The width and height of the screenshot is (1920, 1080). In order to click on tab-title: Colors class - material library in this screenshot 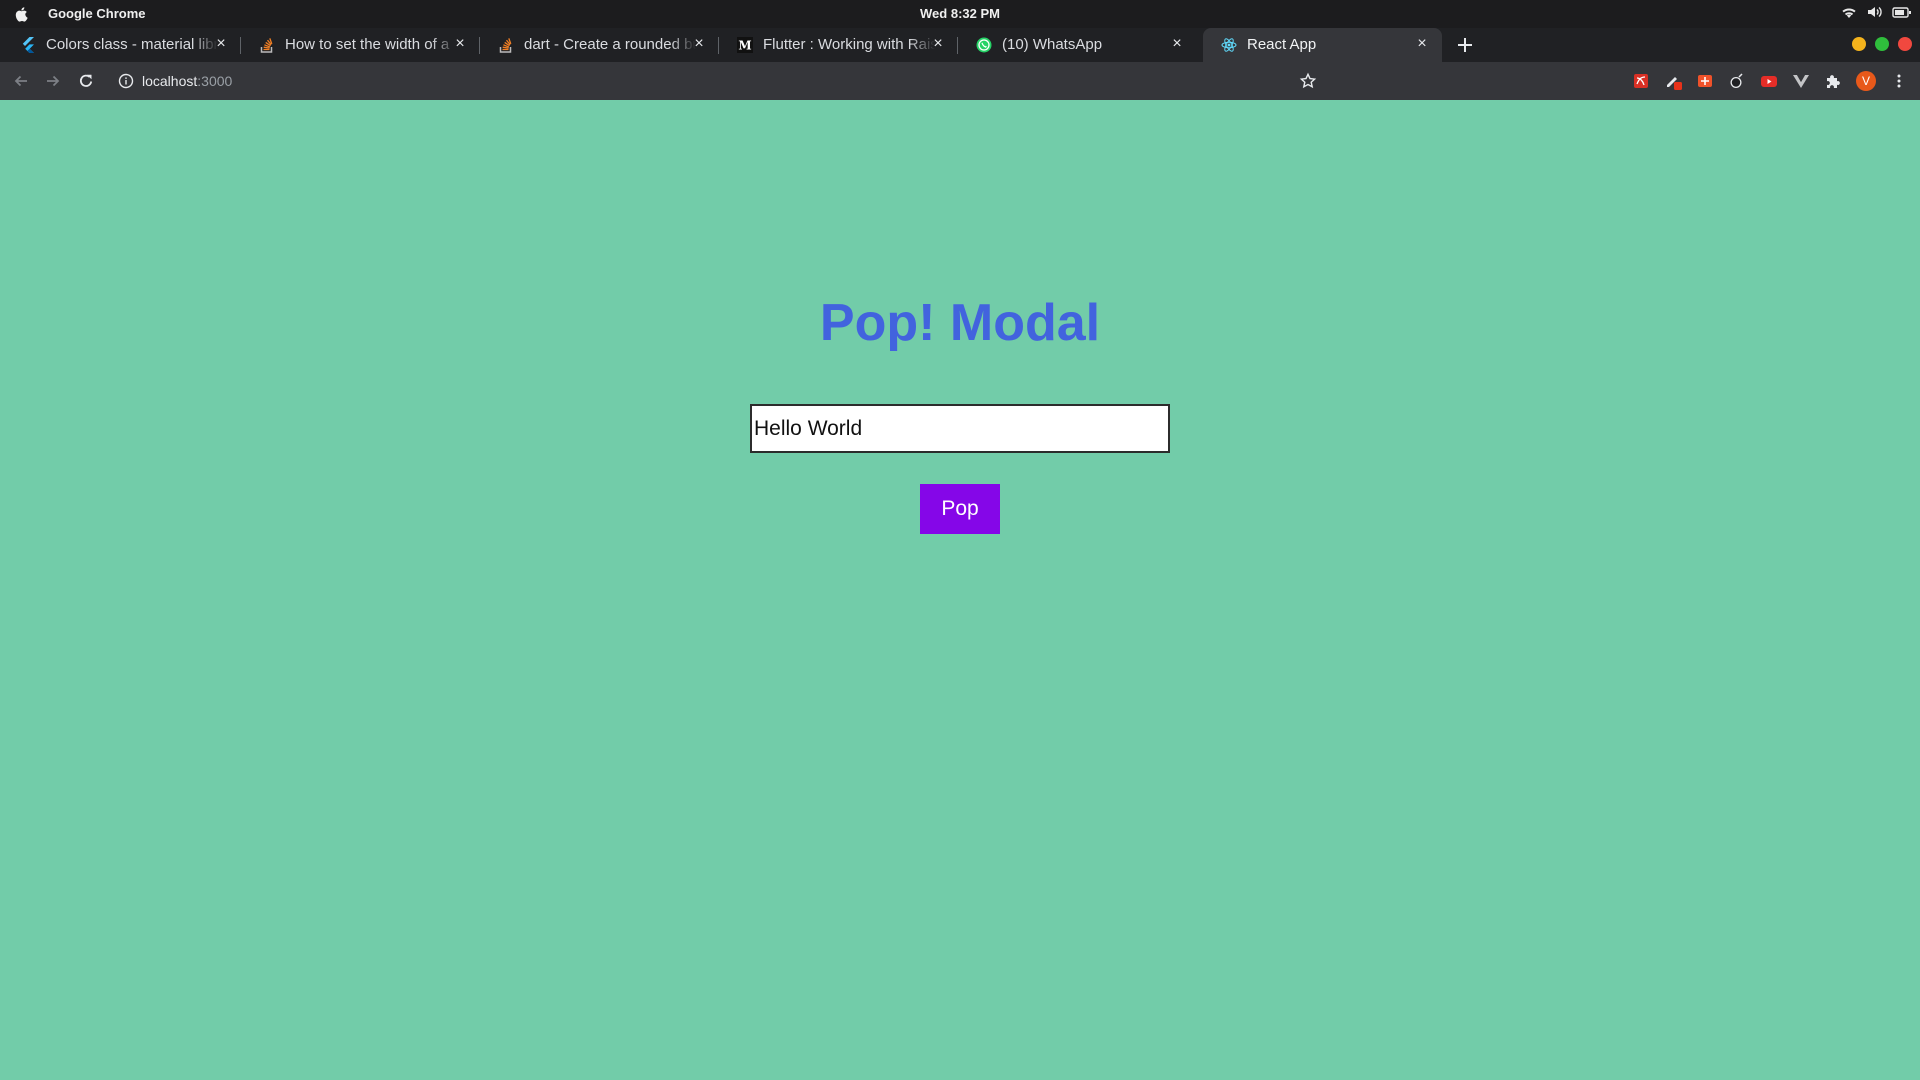, I will do `click(132, 44)`.